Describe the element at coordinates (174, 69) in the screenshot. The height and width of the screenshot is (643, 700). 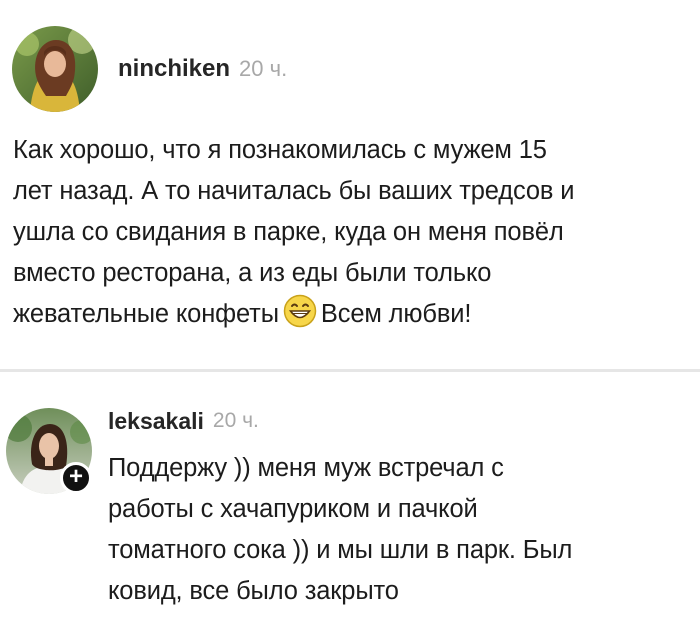
I see `post-username: ninchiken` at that location.